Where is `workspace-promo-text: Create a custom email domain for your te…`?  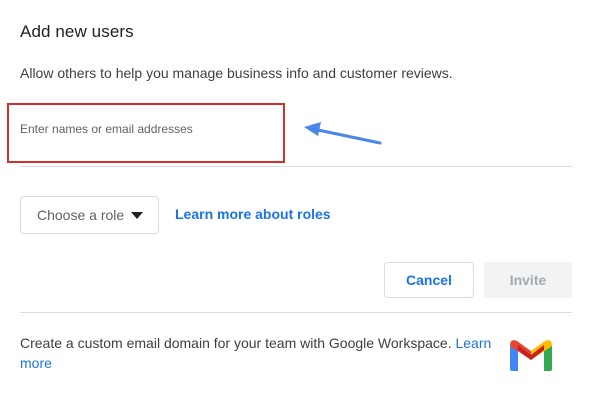
workspace-promo-text: Create a custom email domain for your te… is located at coordinates (236, 343).